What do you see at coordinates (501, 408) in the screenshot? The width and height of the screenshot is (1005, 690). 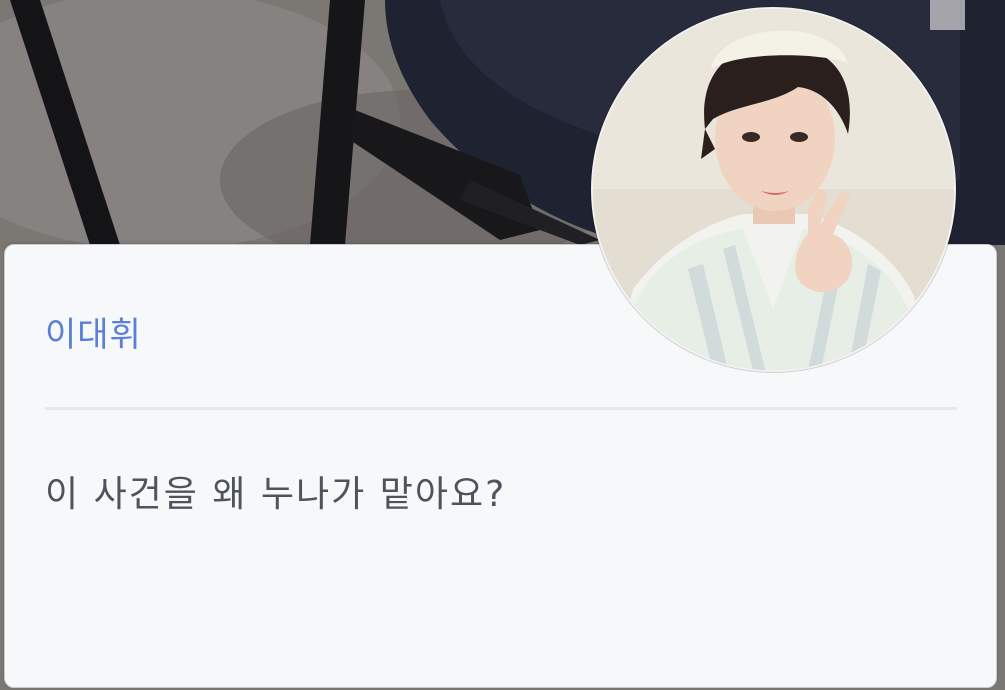 I see `divider` at bounding box center [501, 408].